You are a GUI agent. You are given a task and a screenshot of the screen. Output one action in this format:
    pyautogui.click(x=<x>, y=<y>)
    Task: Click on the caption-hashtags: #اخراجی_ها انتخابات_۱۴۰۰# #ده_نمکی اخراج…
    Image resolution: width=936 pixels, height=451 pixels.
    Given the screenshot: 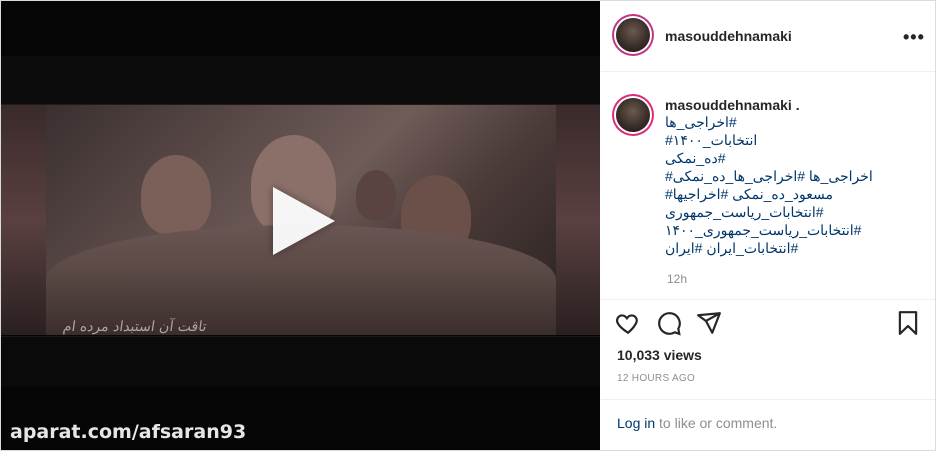 What is the action you would take?
    pyautogui.click(x=790, y=185)
    